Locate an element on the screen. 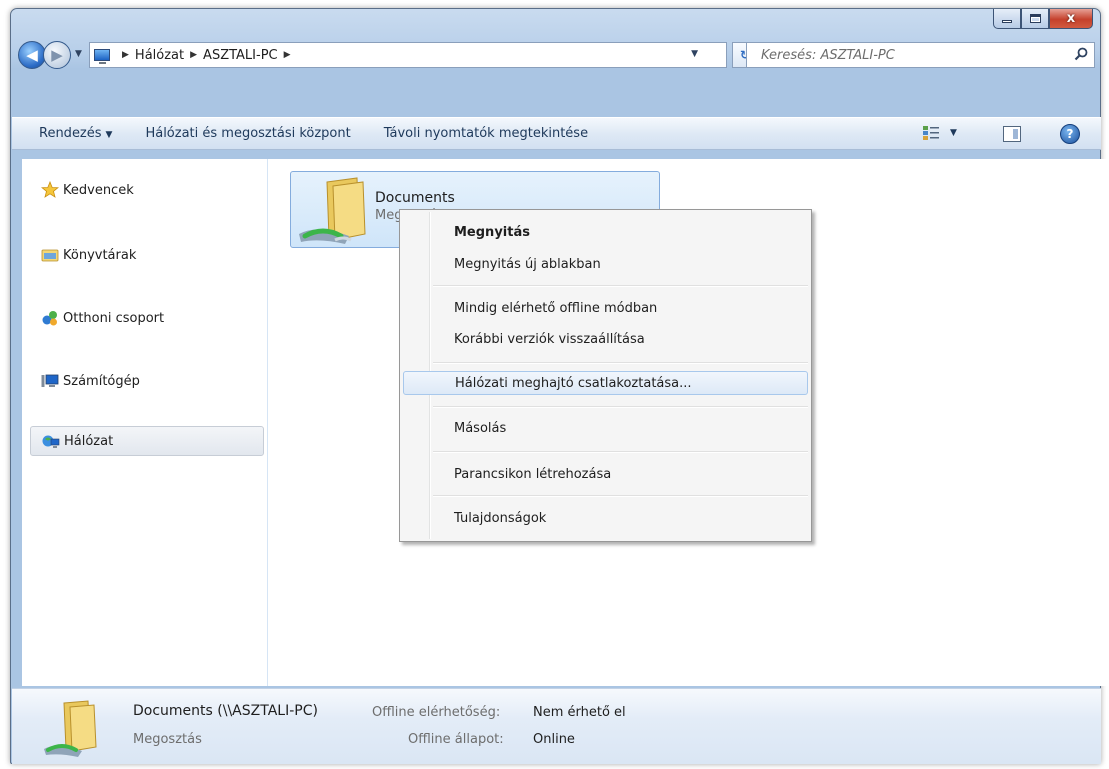 Image resolution: width=1109 pixels, height=769 pixels. offline-availability-value: Nem érhető el is located at coordinates (579, 712).